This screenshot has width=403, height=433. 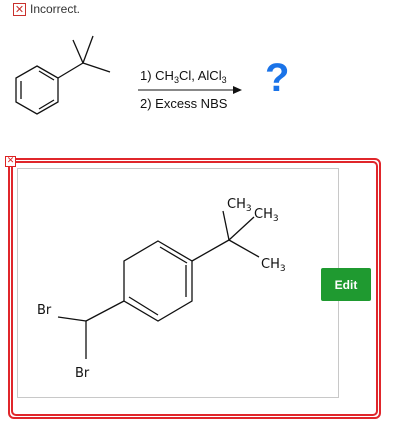 I want to click on methyl-label-2: CH3, so click(x=266, y=215).